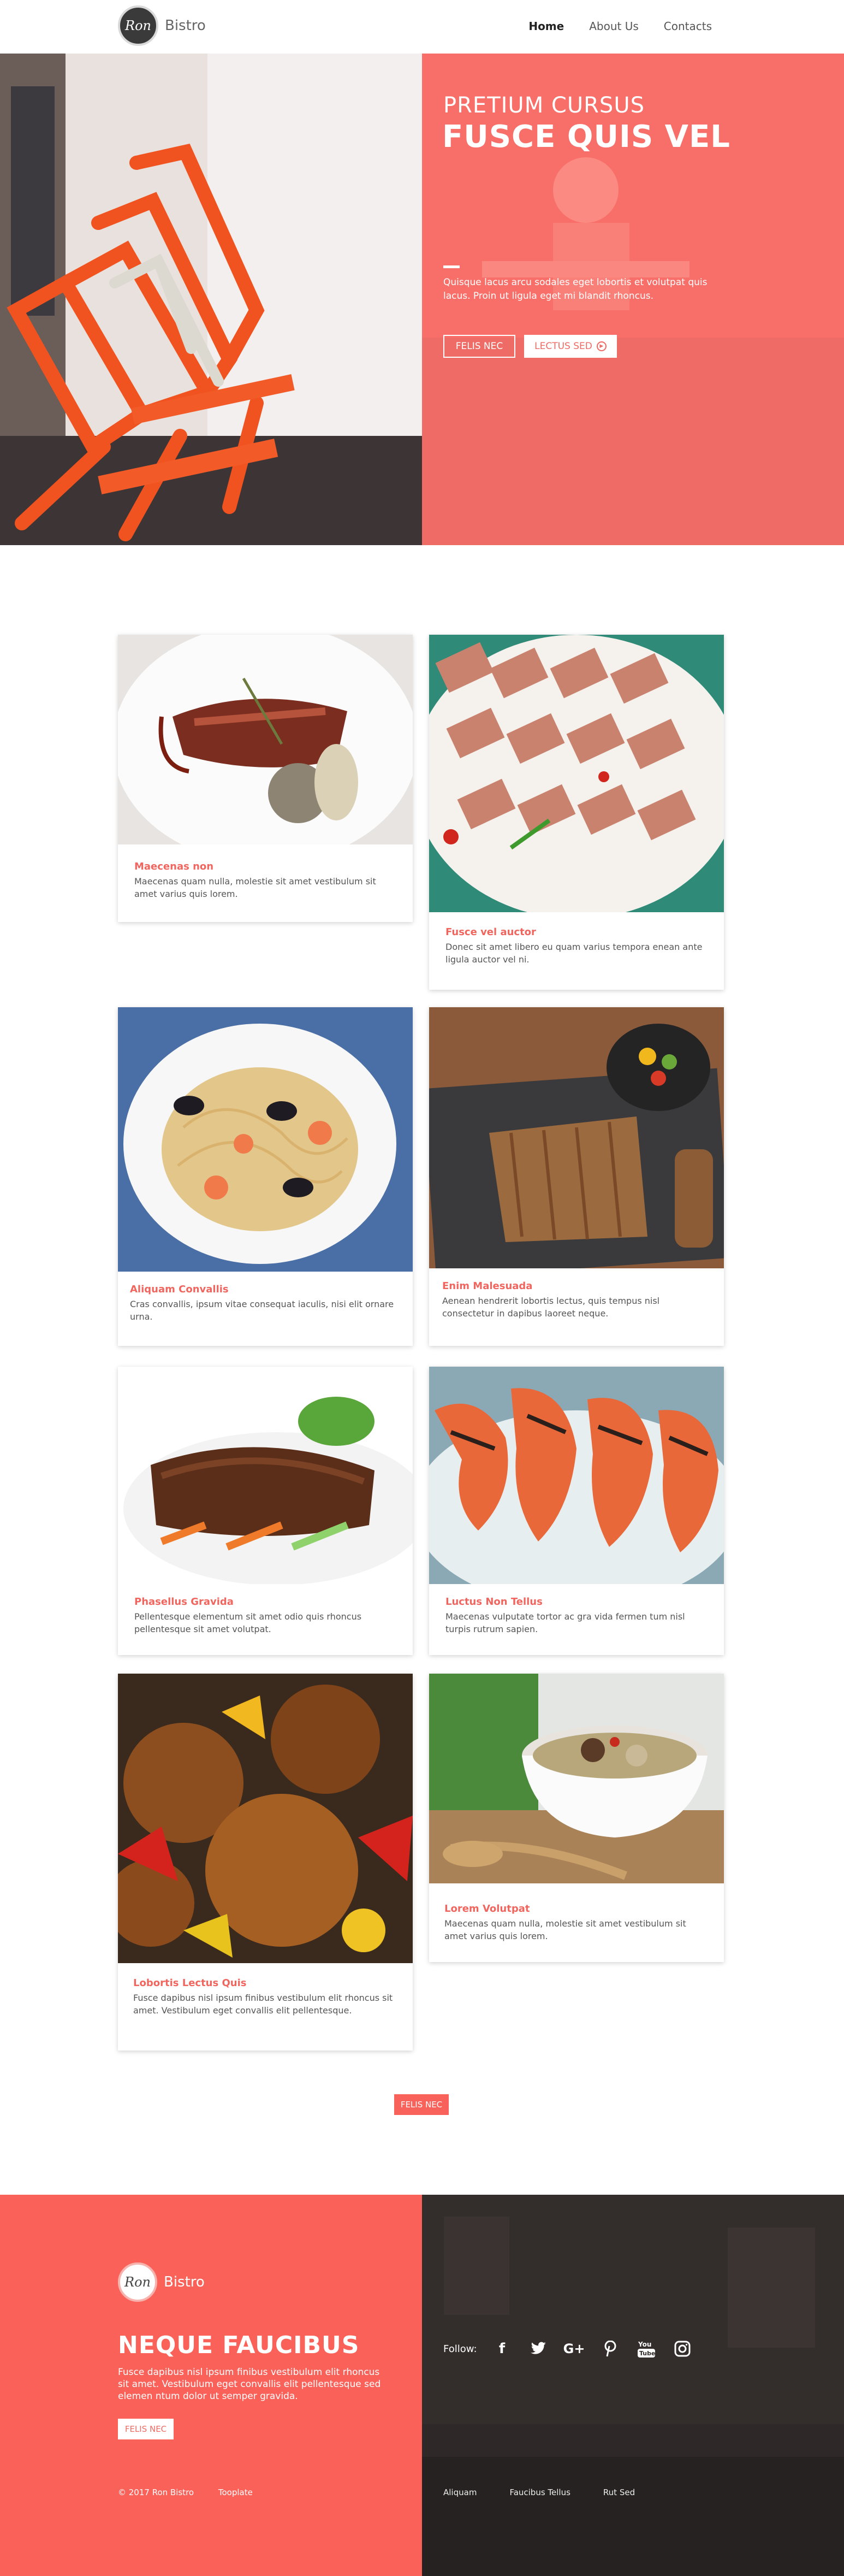  What do you see at coordinates (614, 26) in the screenshot?
I see `nav-item-about: About Us` at bounding box center [614, 26].